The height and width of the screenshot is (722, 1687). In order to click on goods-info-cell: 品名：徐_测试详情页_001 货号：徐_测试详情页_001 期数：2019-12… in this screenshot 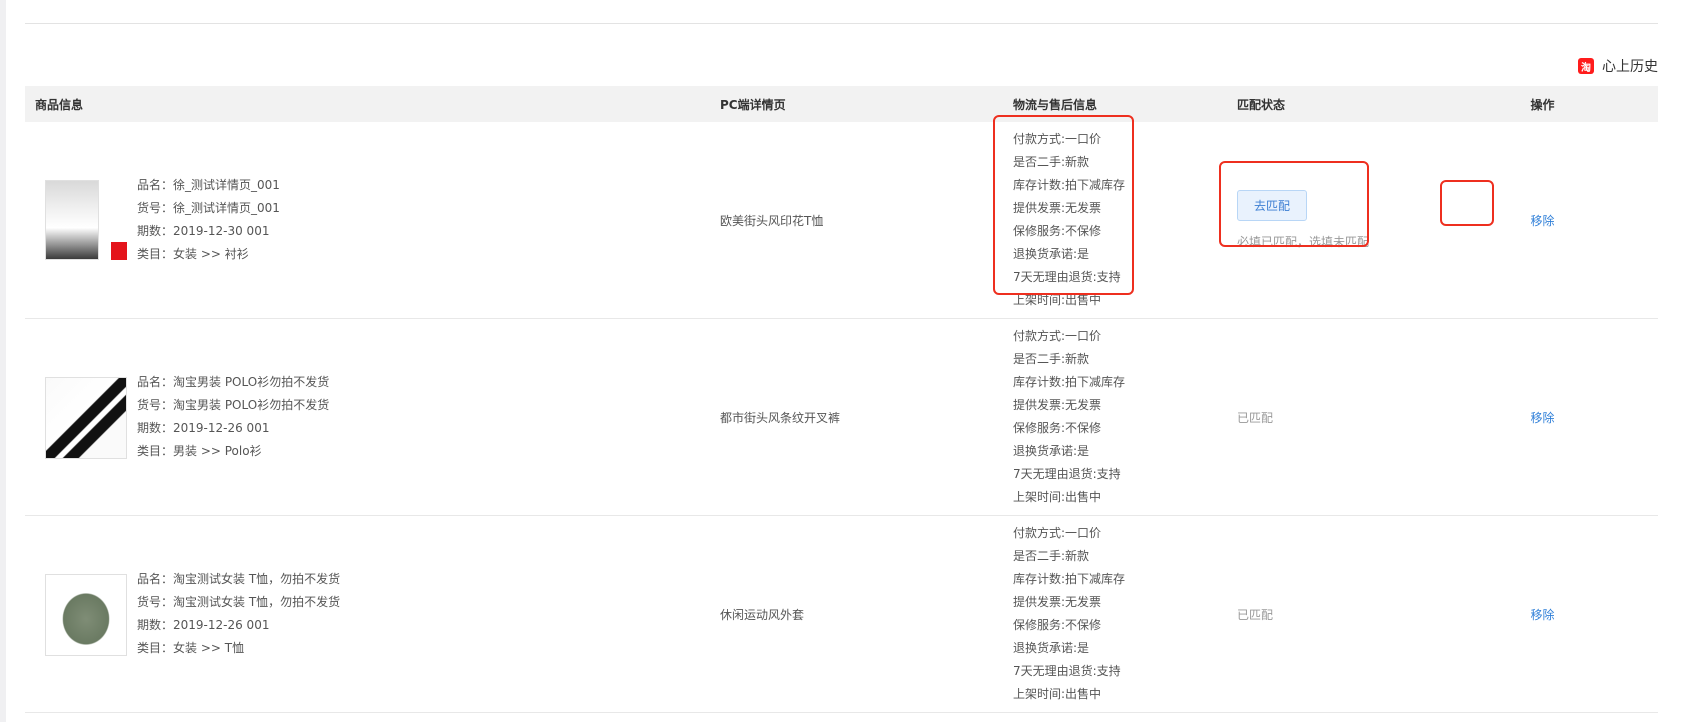, I will do `click(367, 220)`.